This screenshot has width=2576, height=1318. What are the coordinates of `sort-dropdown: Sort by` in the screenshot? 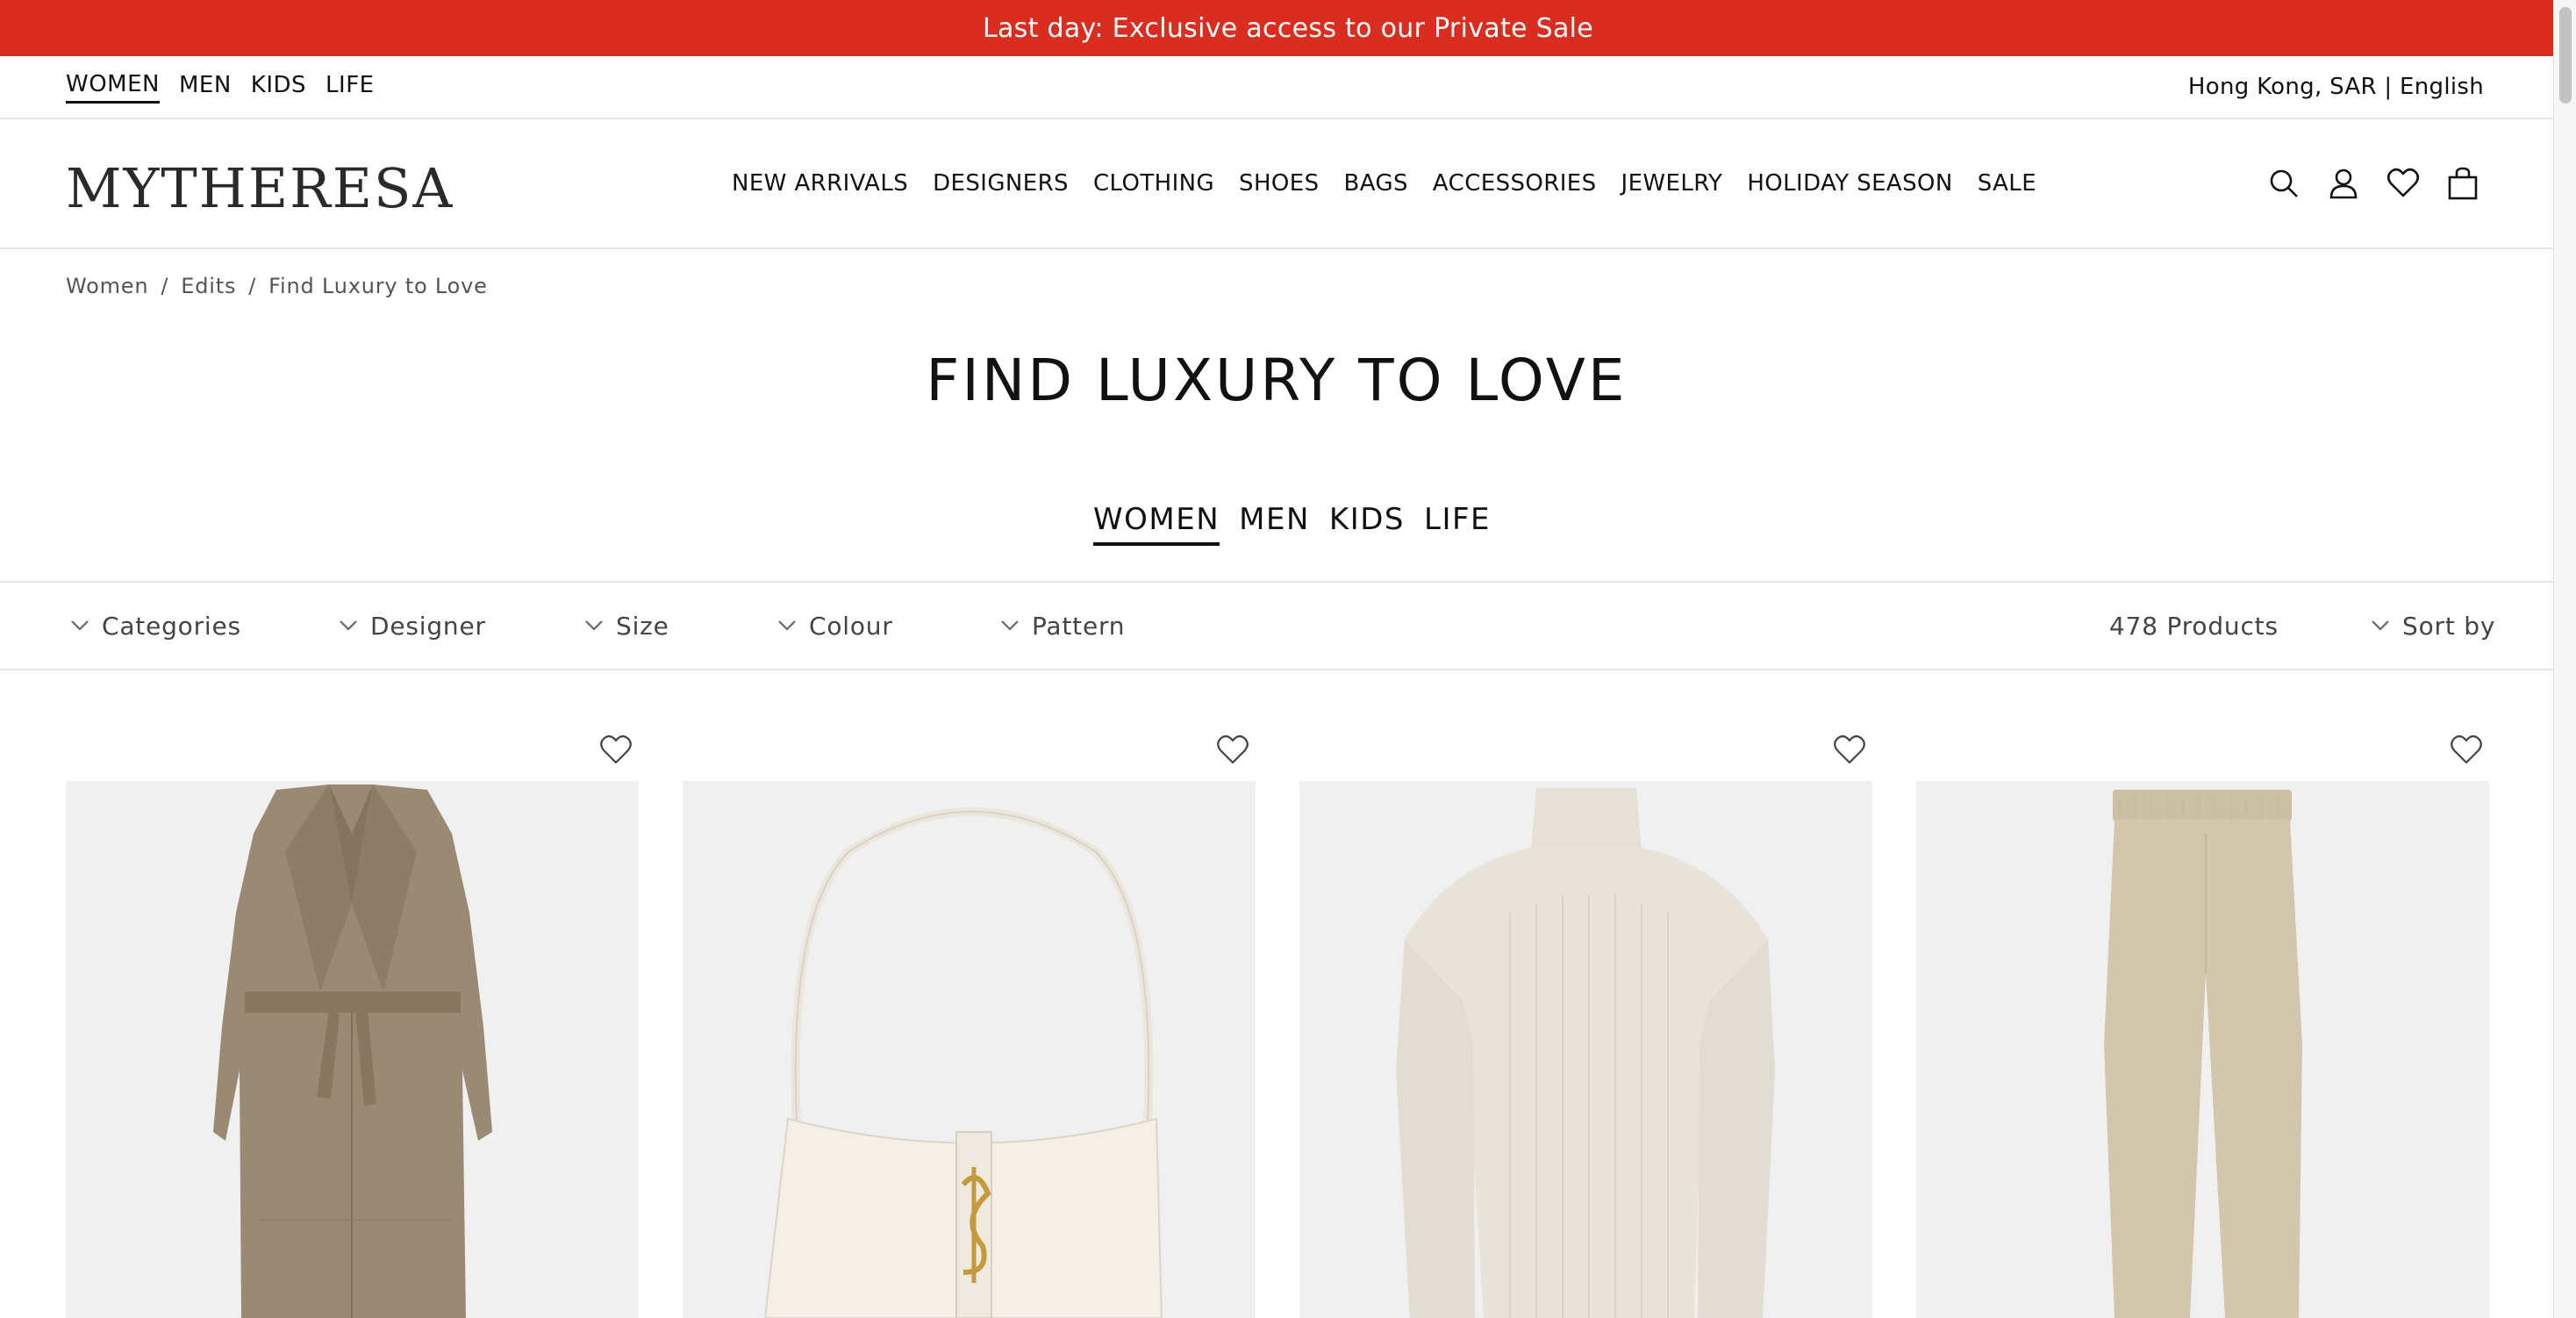 It's located at (2433, 626).